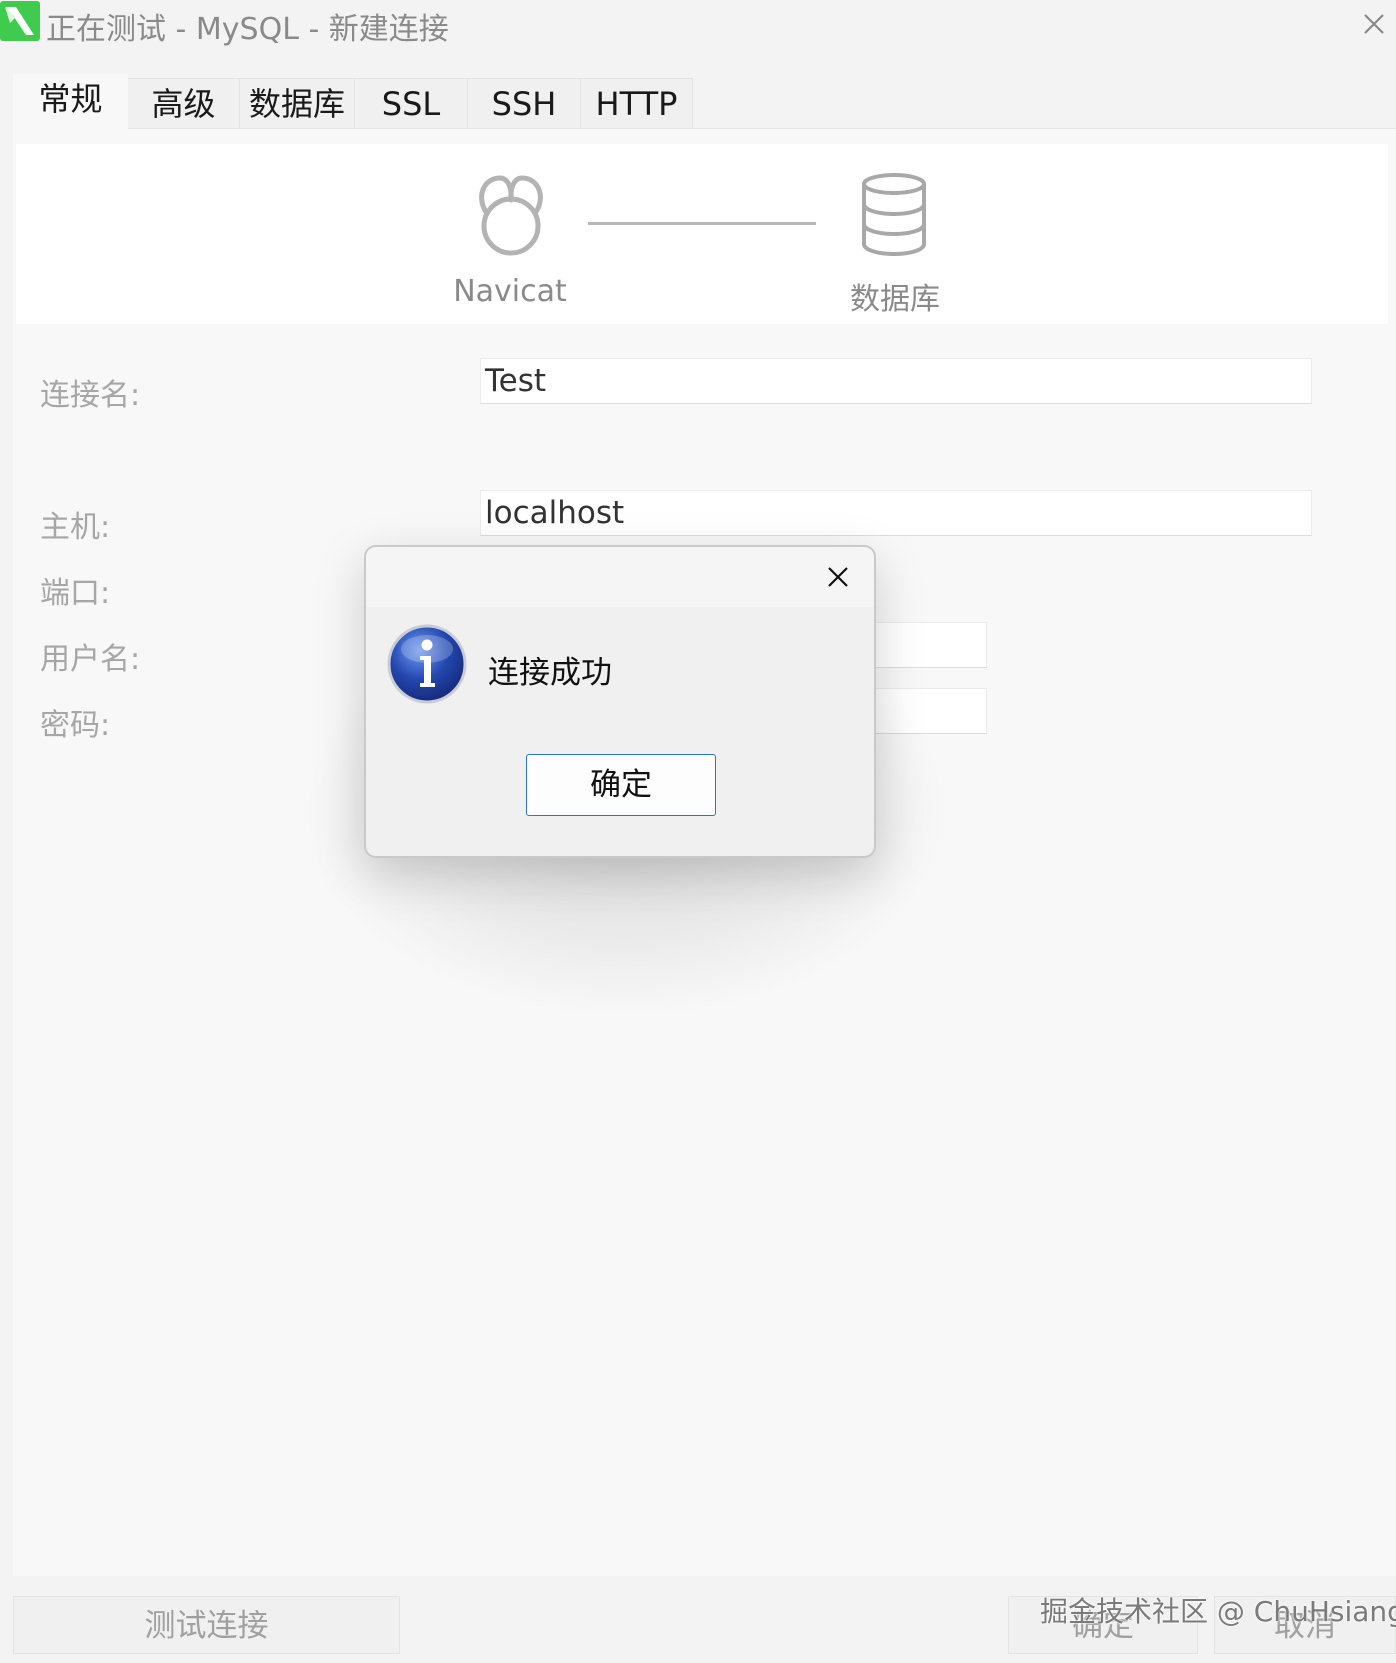 The width and height of the screenshot is (1396, 1663). I want to click on navicat-label: Navicat, so click(510, 291).